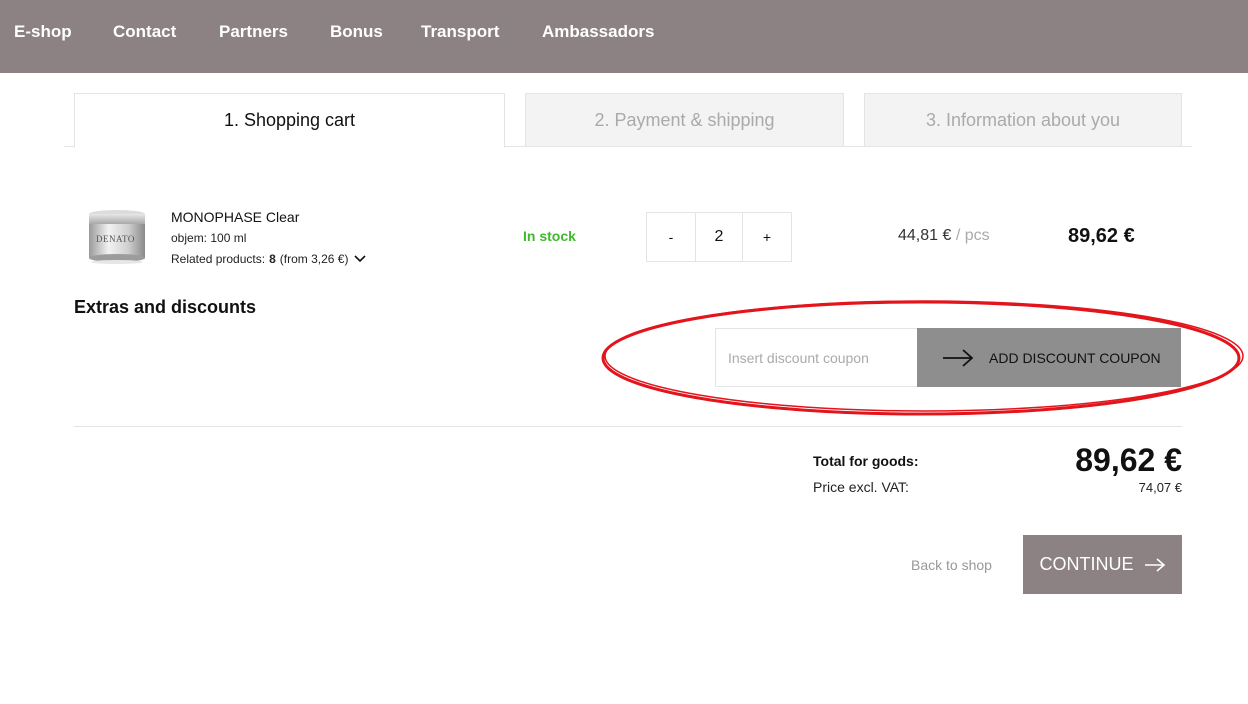  Describe the element at coordinates (861, 487) in the screenshot. I see `price-excl-vat-label: Price excl. VAT:` at that location.